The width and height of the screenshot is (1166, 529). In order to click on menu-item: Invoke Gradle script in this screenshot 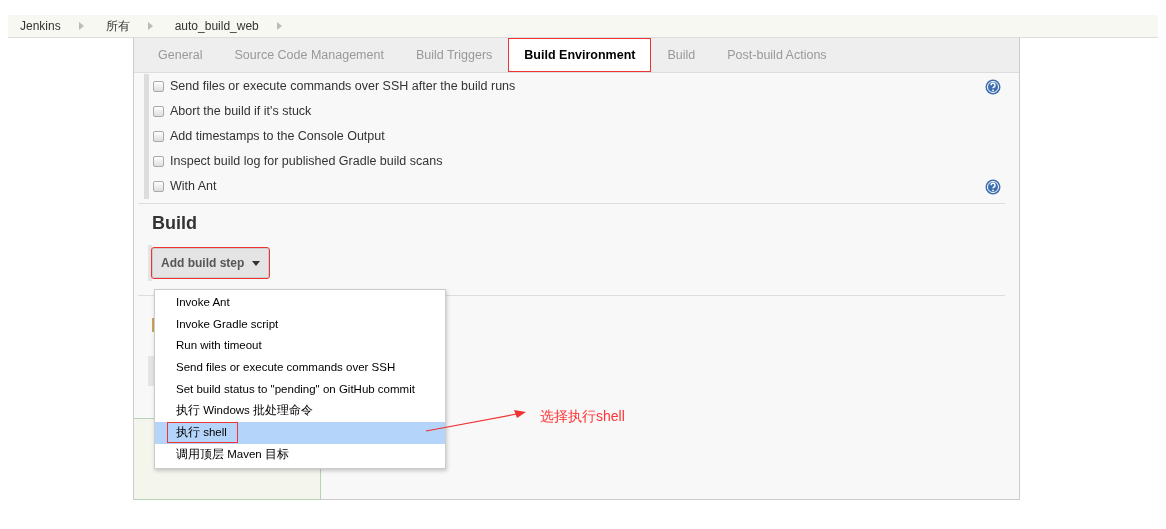, I will do `click(300, 324)`.